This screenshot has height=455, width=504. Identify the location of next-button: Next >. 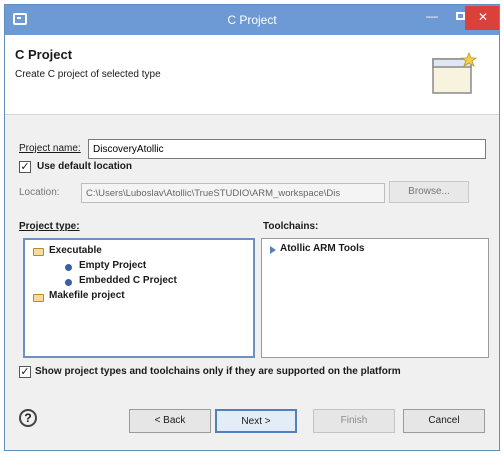
(256, 421).